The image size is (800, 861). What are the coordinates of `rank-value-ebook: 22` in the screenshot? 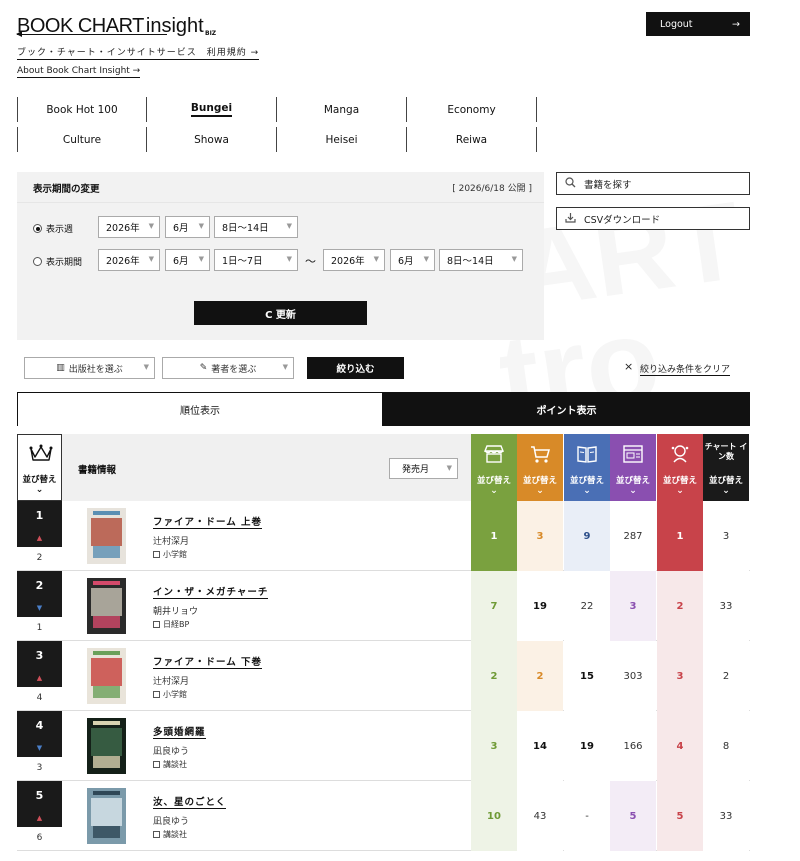 It's located at (587, 606).